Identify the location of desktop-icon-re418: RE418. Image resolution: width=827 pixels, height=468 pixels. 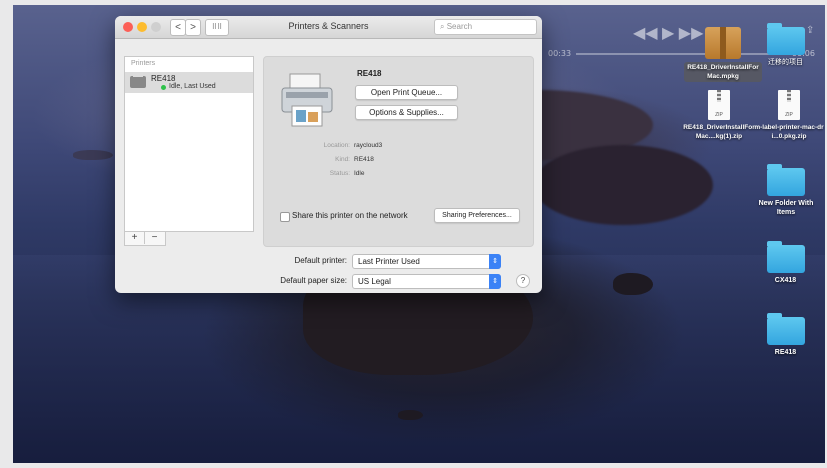
(785, 335).